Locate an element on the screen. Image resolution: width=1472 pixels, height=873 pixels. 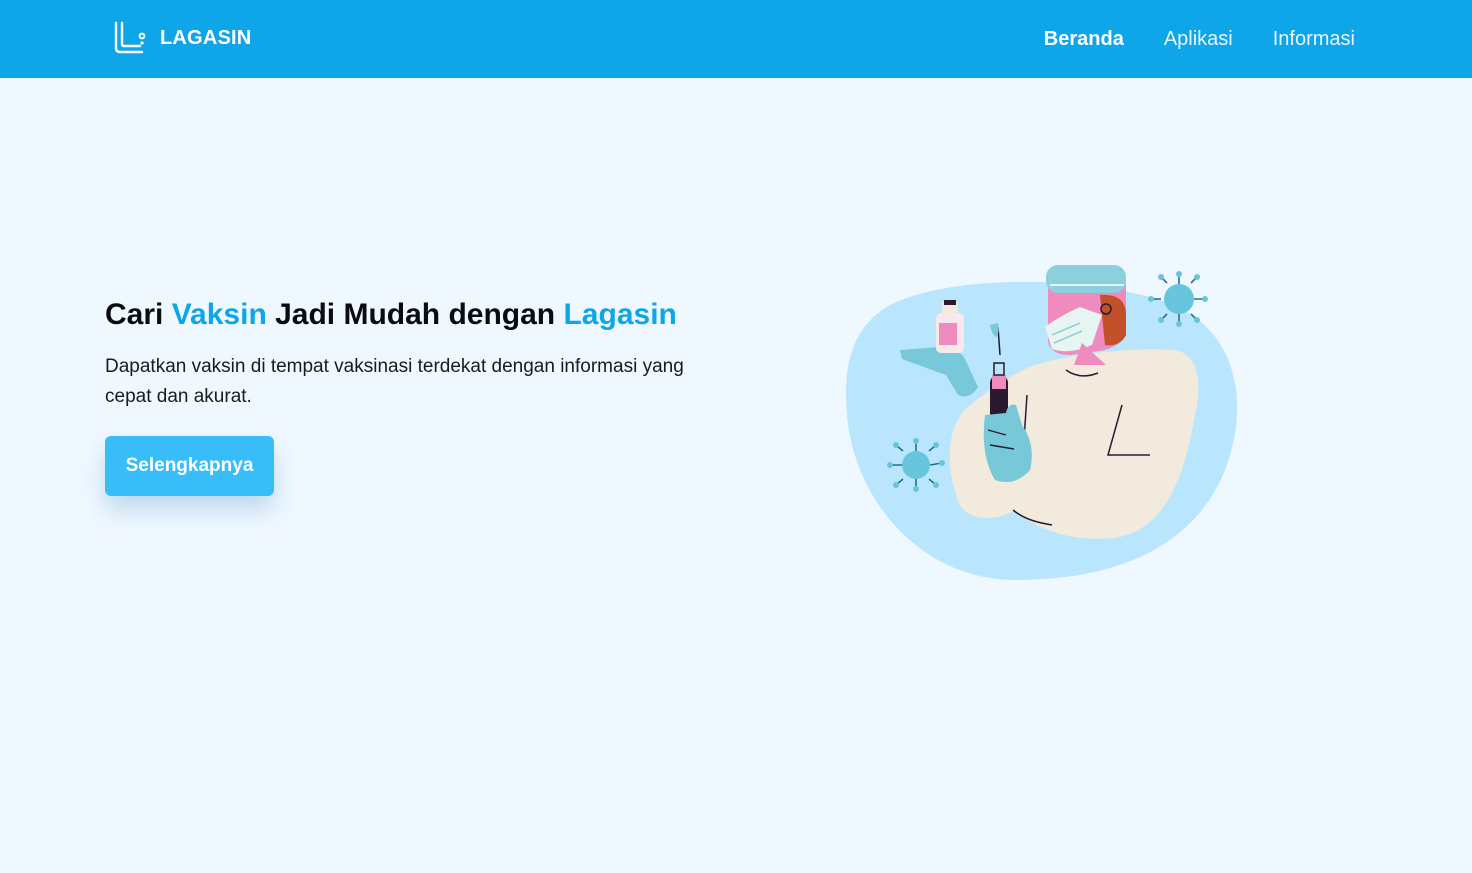
top-navbar: LAGASIN Beranda Aplikasi Informasi is located at coordinates (736, 39).